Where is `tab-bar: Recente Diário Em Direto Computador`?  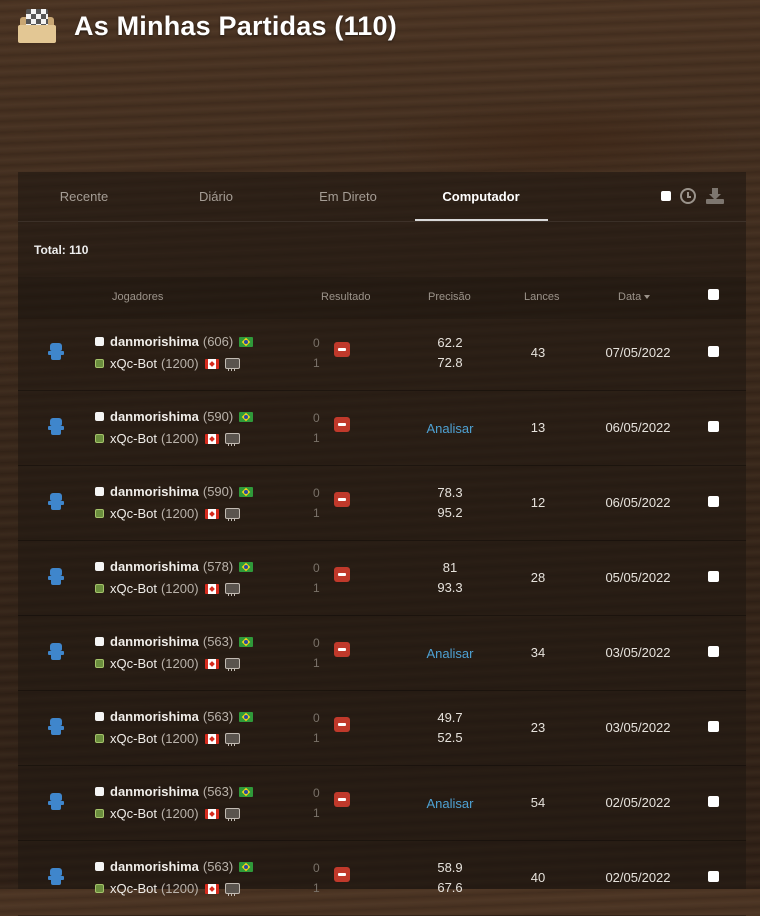
tab-bar: Recente Diário Em Direto Computador is located at coordinates (382, 197).